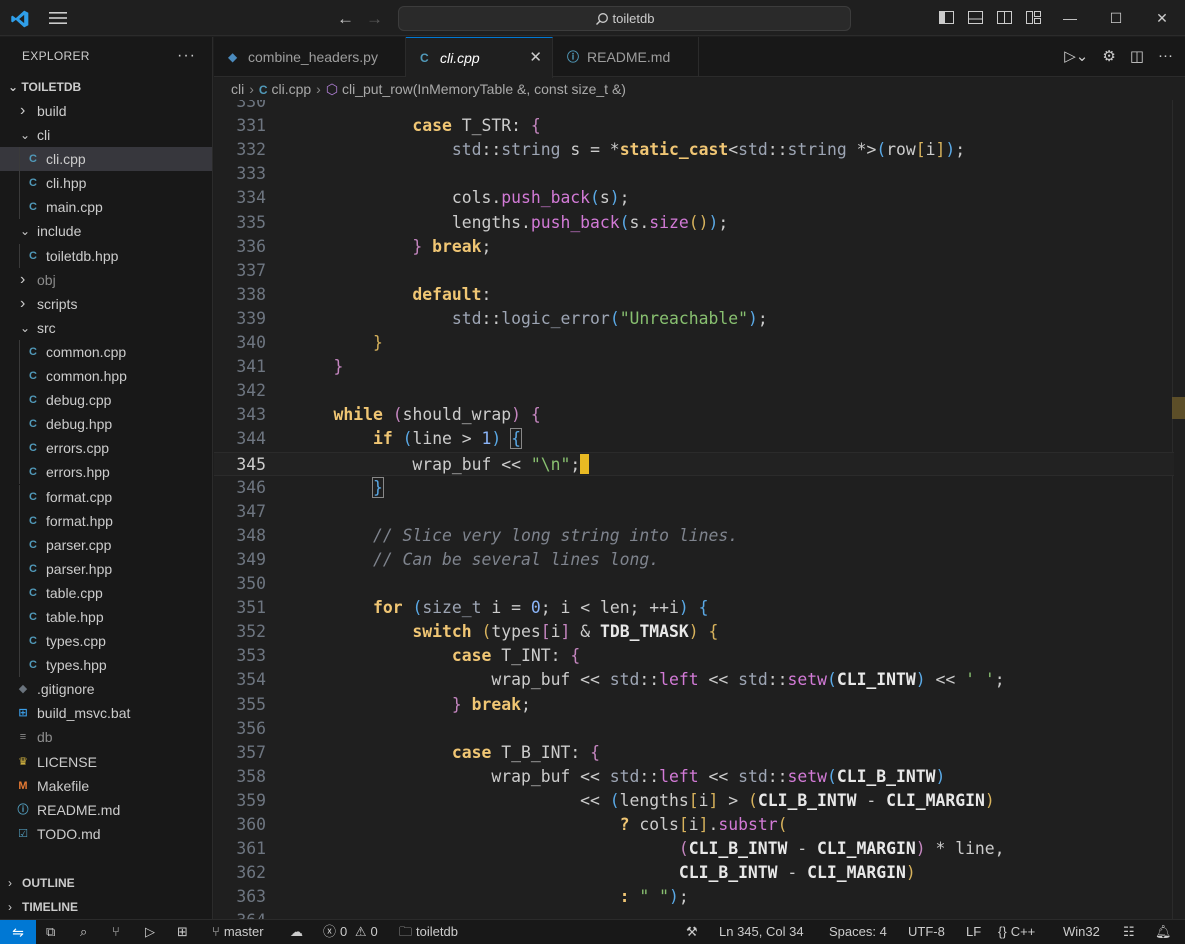 This screenshot has width=1185, height=944. Describe the element at coordinates (694, 849) in the screenshot. I see `code-line: 361 (CLI_B_INTW - CLI_MARGIN) * line,` at that location.